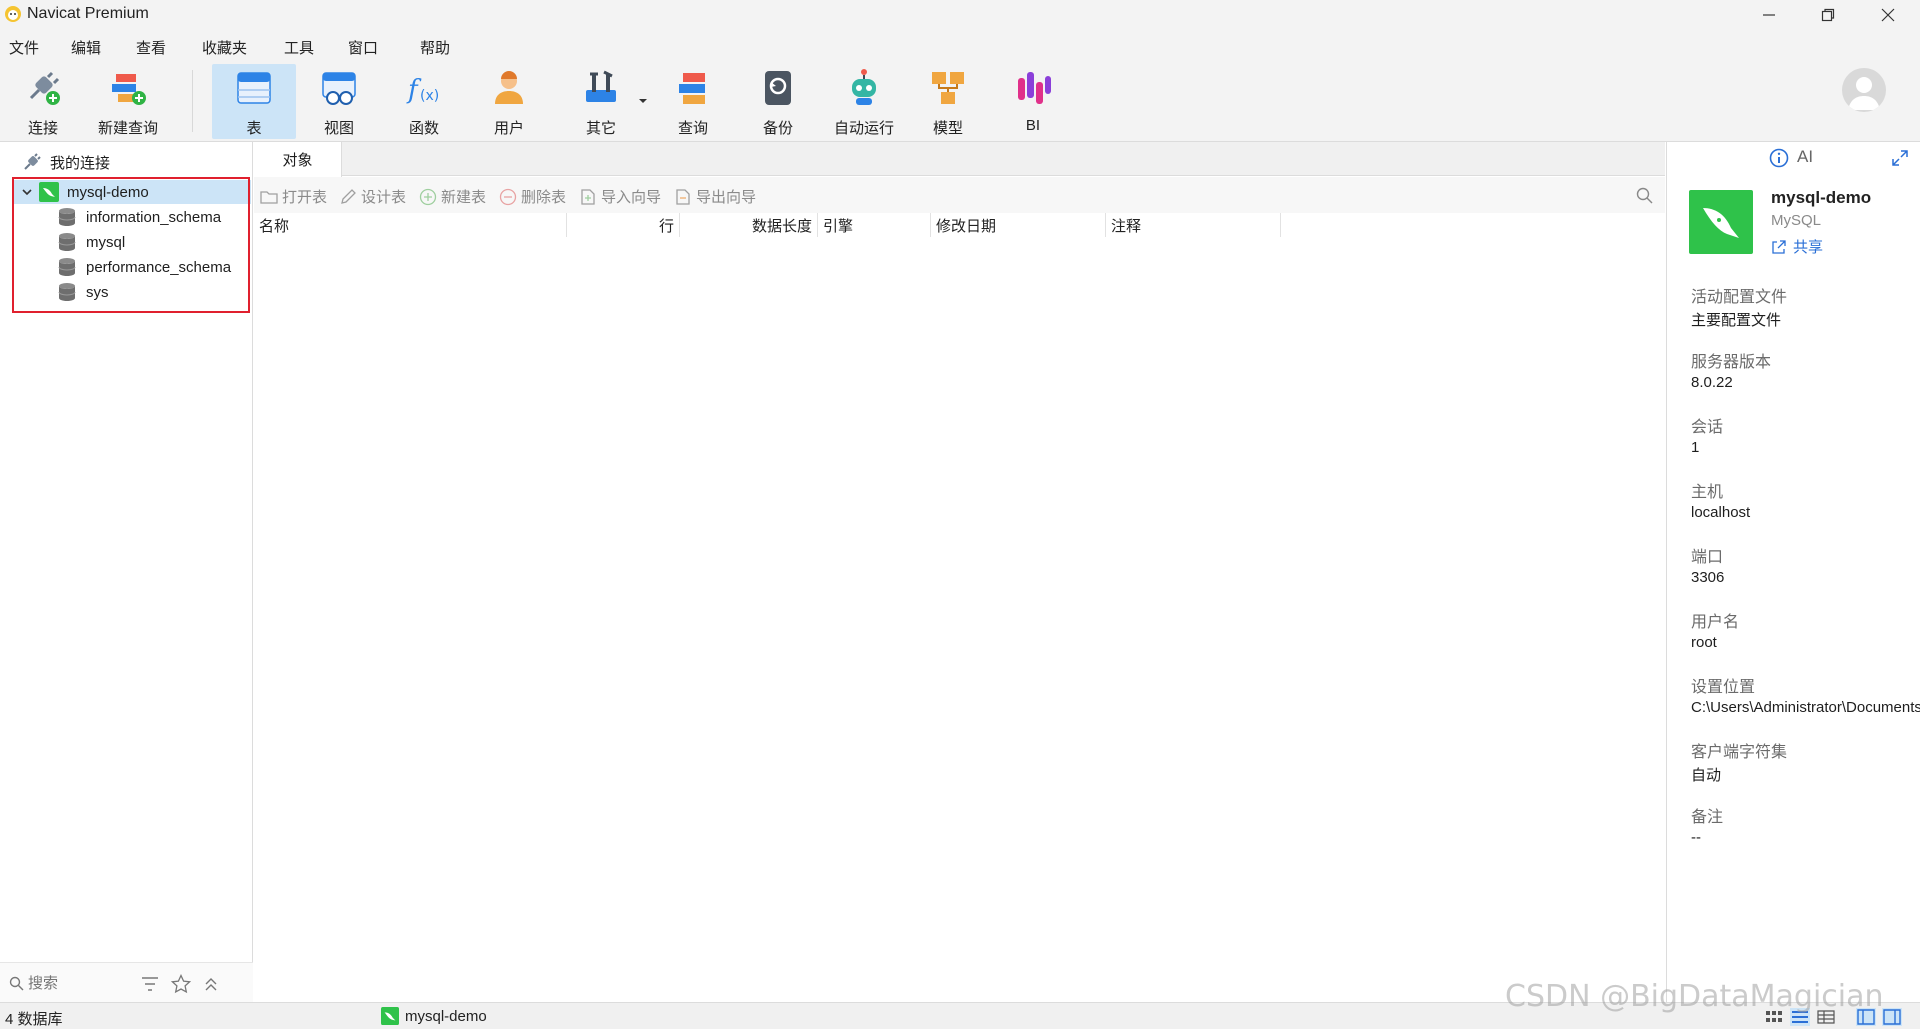 The image size is (1920, 1029). What do you see at coordinates (1721, 512) in the screenshot?
I see `field-value: localhost` at bounding box center [1721, 512].